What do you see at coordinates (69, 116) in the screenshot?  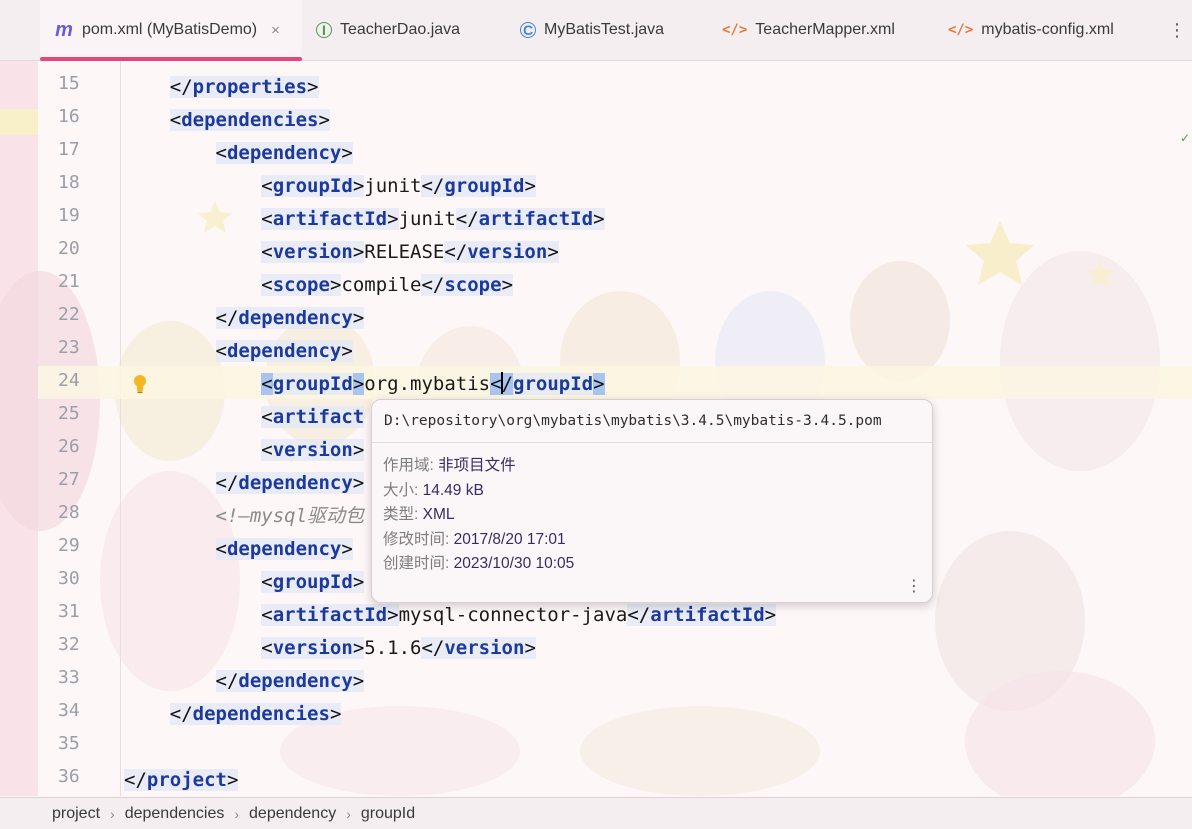 I see `line-number: 16` at bounding box center [69, 116].